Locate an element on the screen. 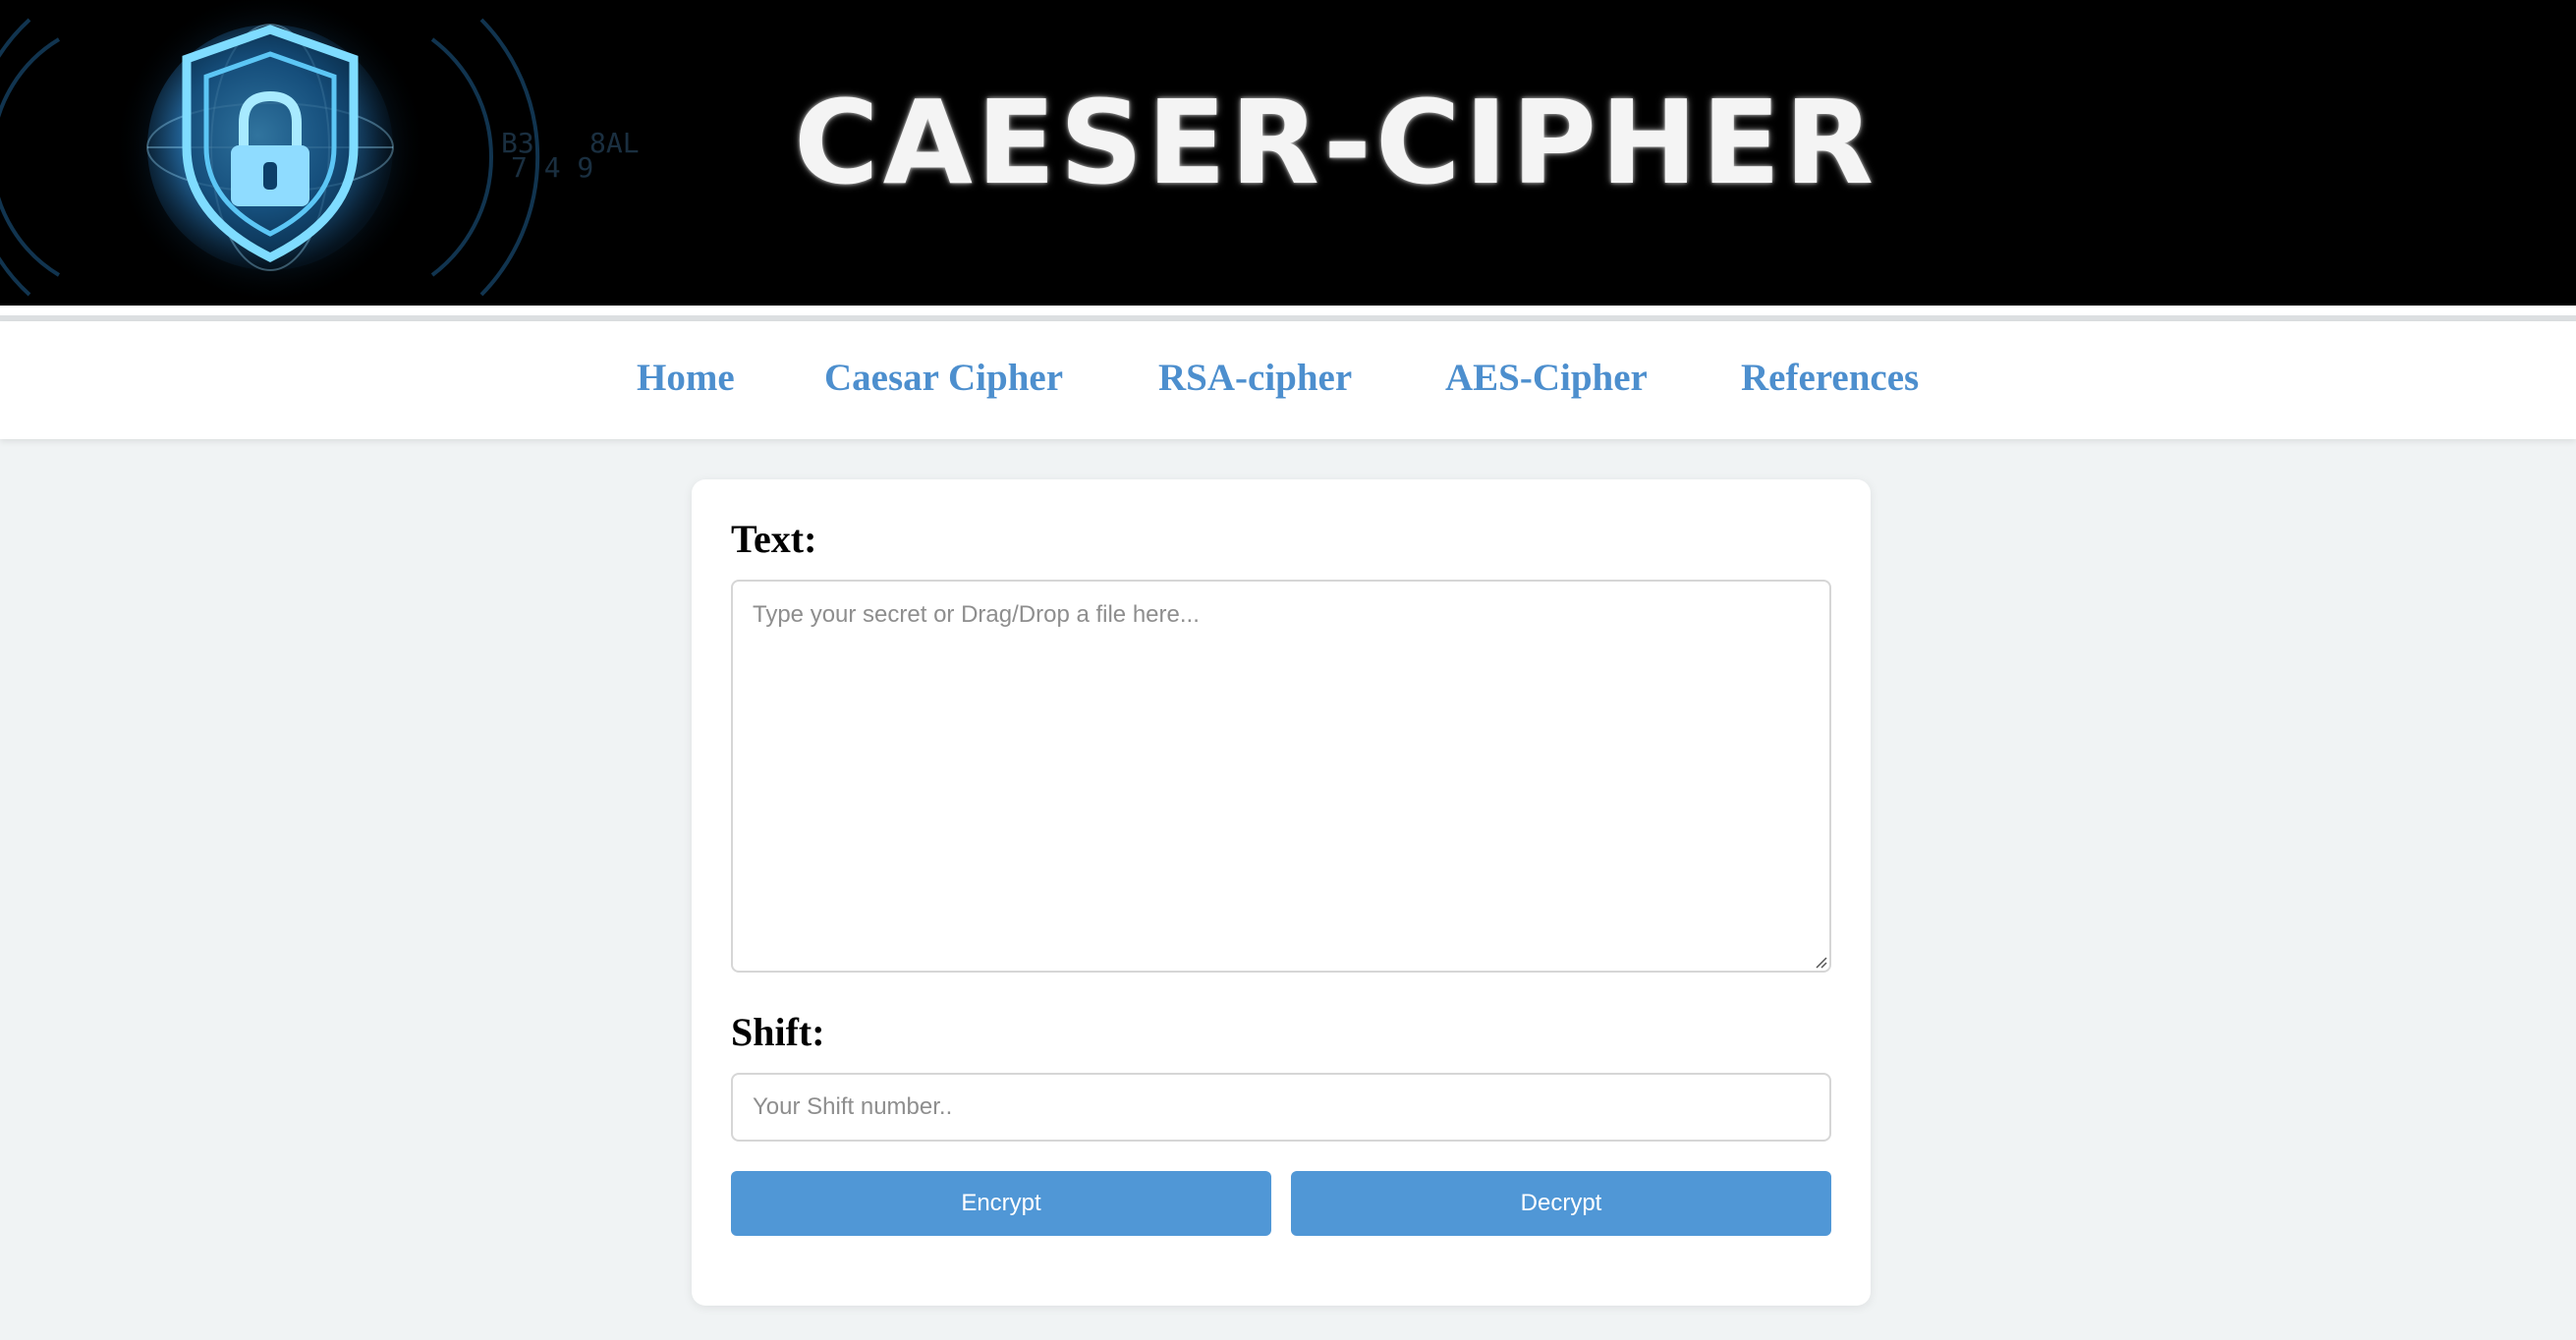 The height and width of the screenshot is (1340, 2576). resize-handle-icon is located at coordinates (1821, 963).